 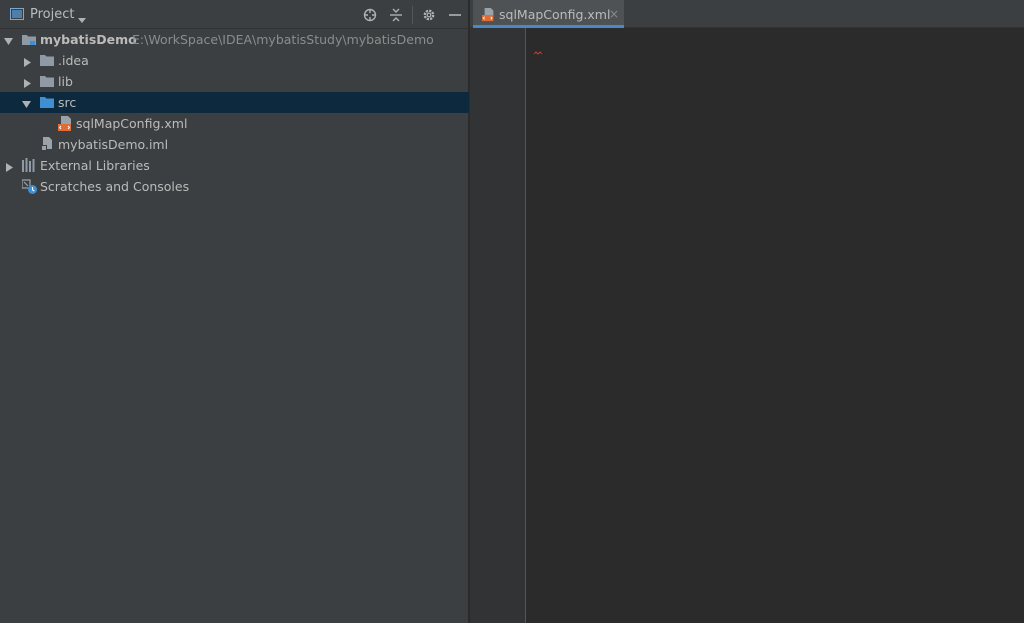 I want to click on project-view-title: Project, so click(x=52, y=14).